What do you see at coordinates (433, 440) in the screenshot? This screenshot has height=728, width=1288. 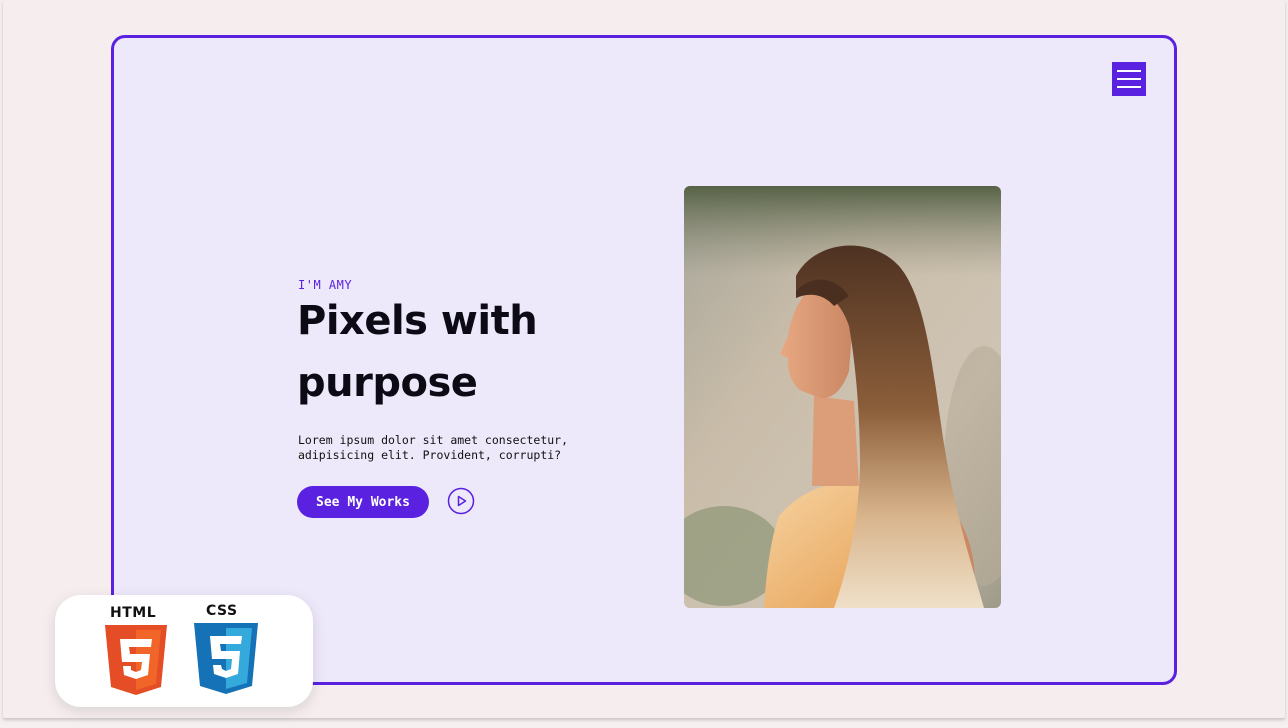 I see `description-line-1: Lorem ipsum dolor sit amet consectetur,` at bounding box center [433, 440].